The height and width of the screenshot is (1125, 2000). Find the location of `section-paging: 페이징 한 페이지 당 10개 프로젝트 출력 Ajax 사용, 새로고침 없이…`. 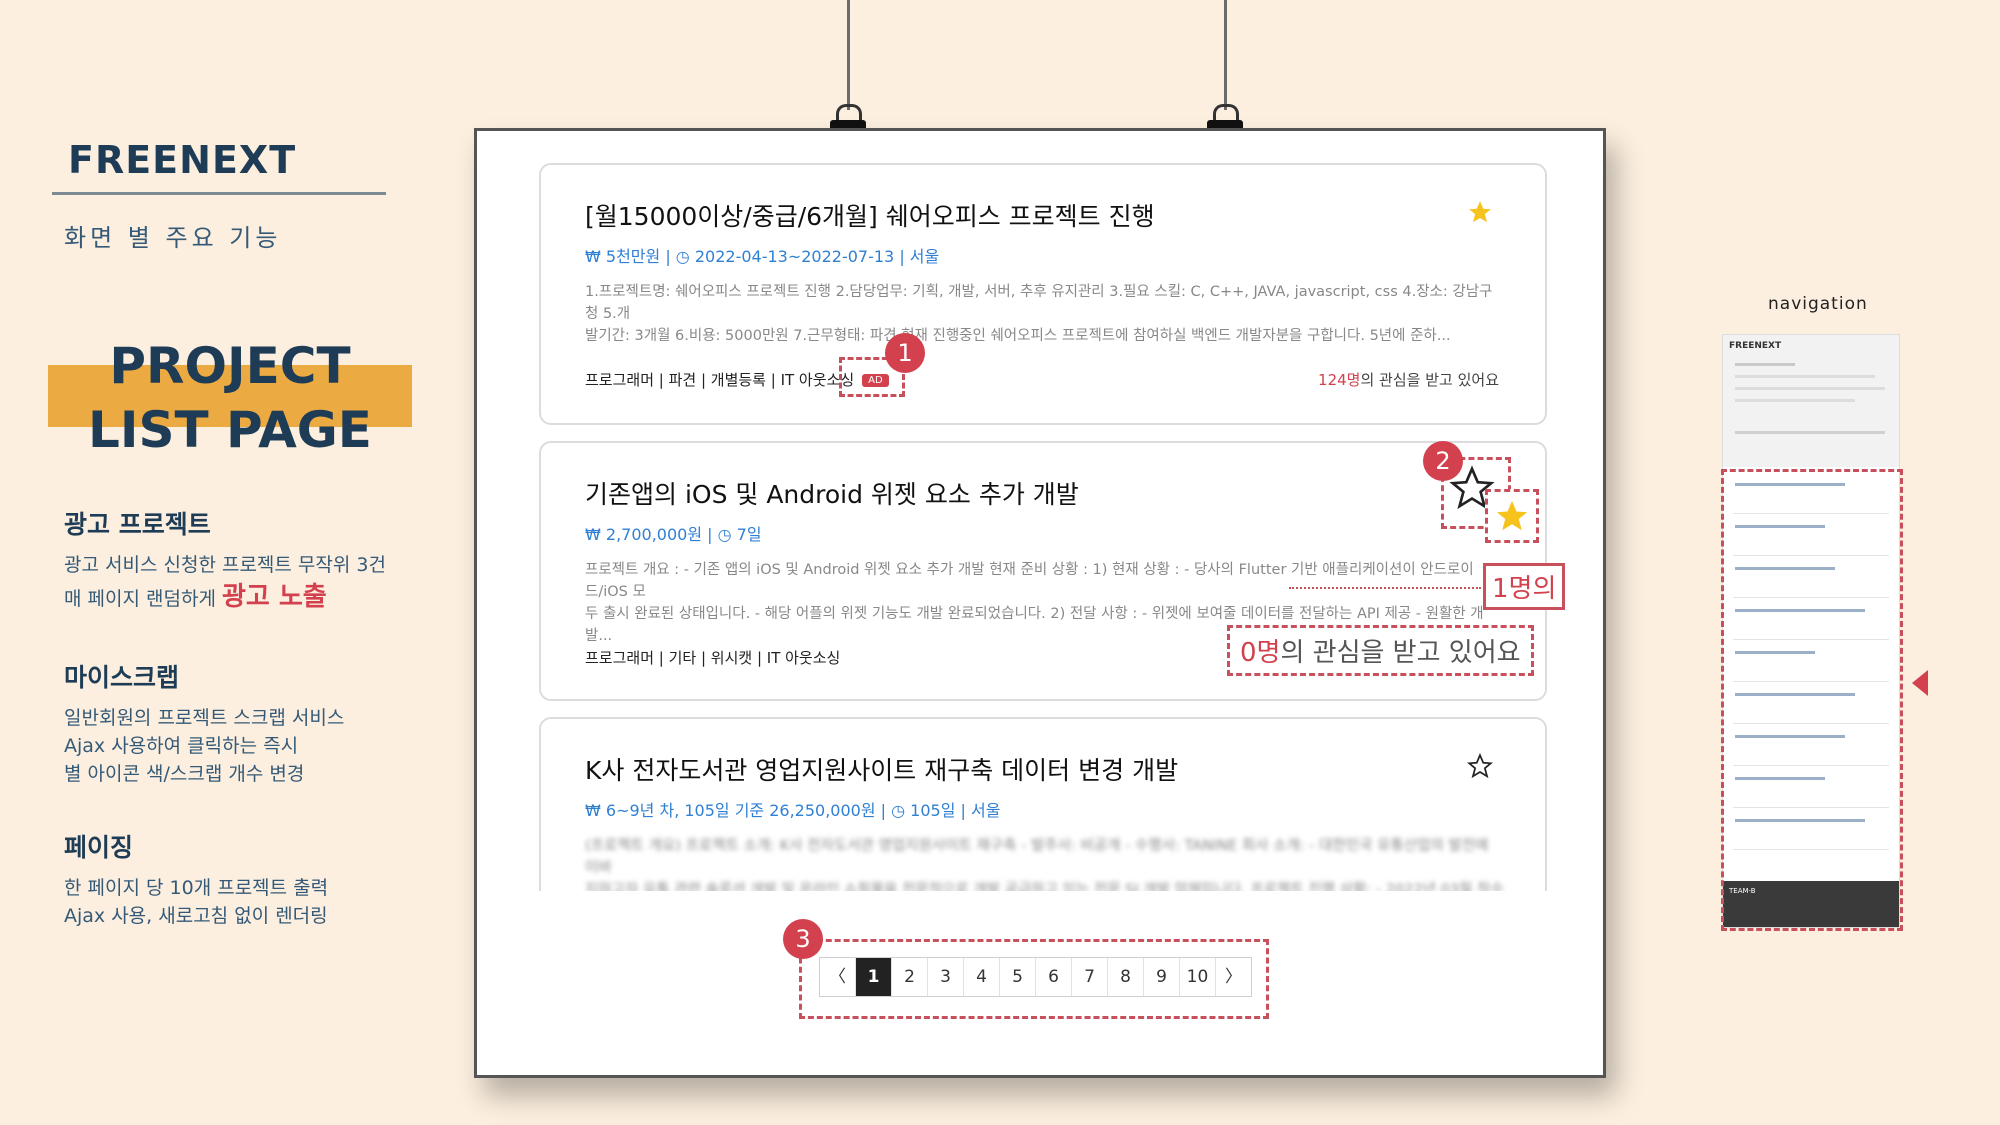

section-paging: 페이징 한 페이지 당 10개 프로젝트 출력 Ajax 사용, 새로고침 없이… is located at coordinates (196, 879).